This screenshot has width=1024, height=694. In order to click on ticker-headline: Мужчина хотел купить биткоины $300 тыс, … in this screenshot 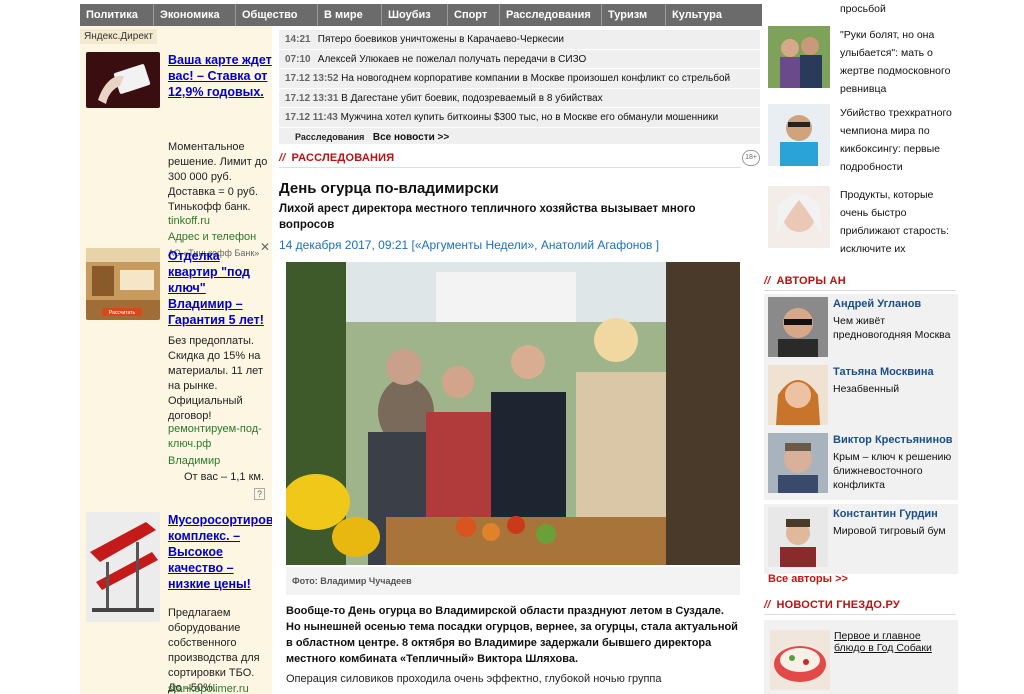, I will do `click(530, 117)`.